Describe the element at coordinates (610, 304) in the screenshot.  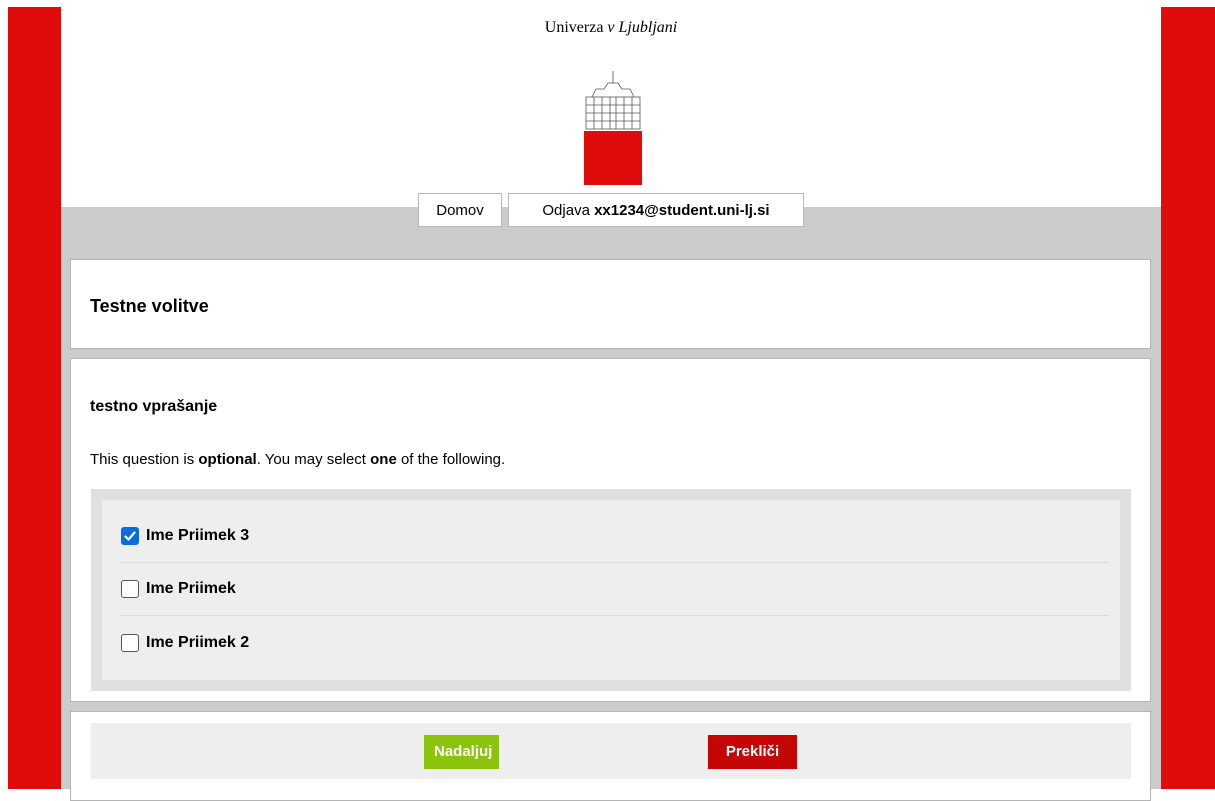
I see `election-title-card: Testne volitve` at that location.